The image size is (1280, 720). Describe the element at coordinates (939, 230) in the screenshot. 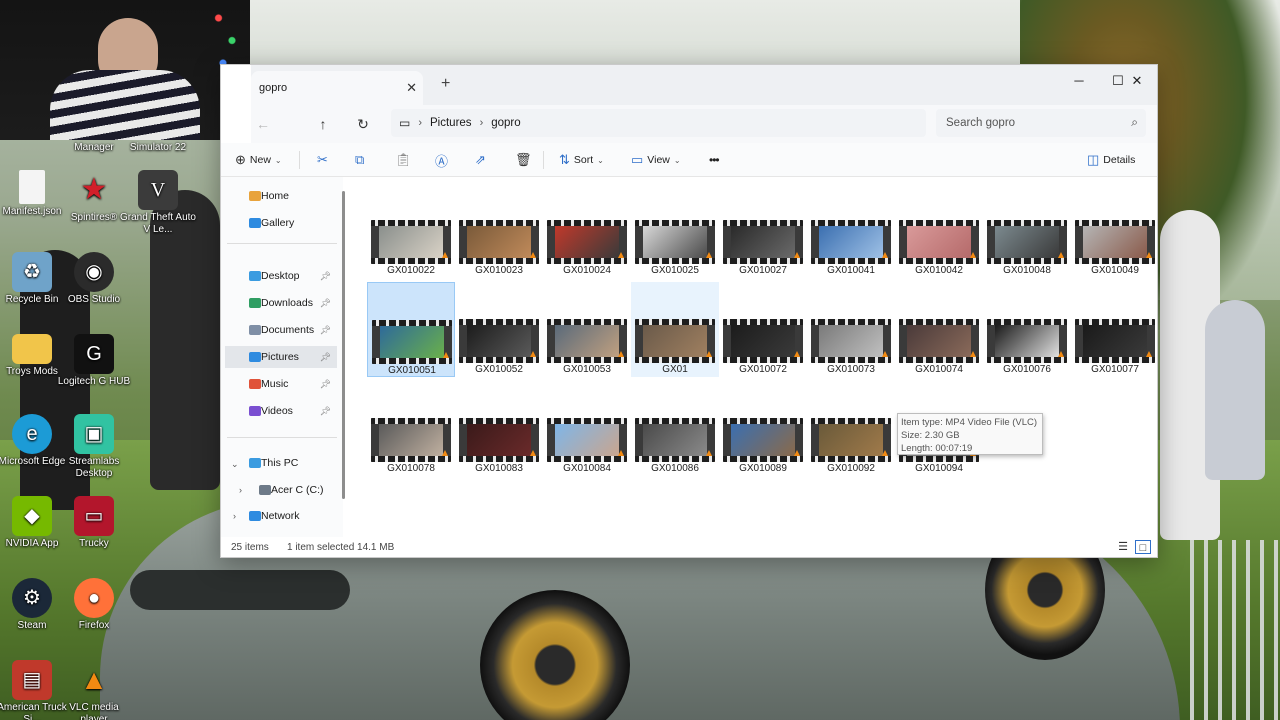

I see `file-tile: GX010042` at that location.